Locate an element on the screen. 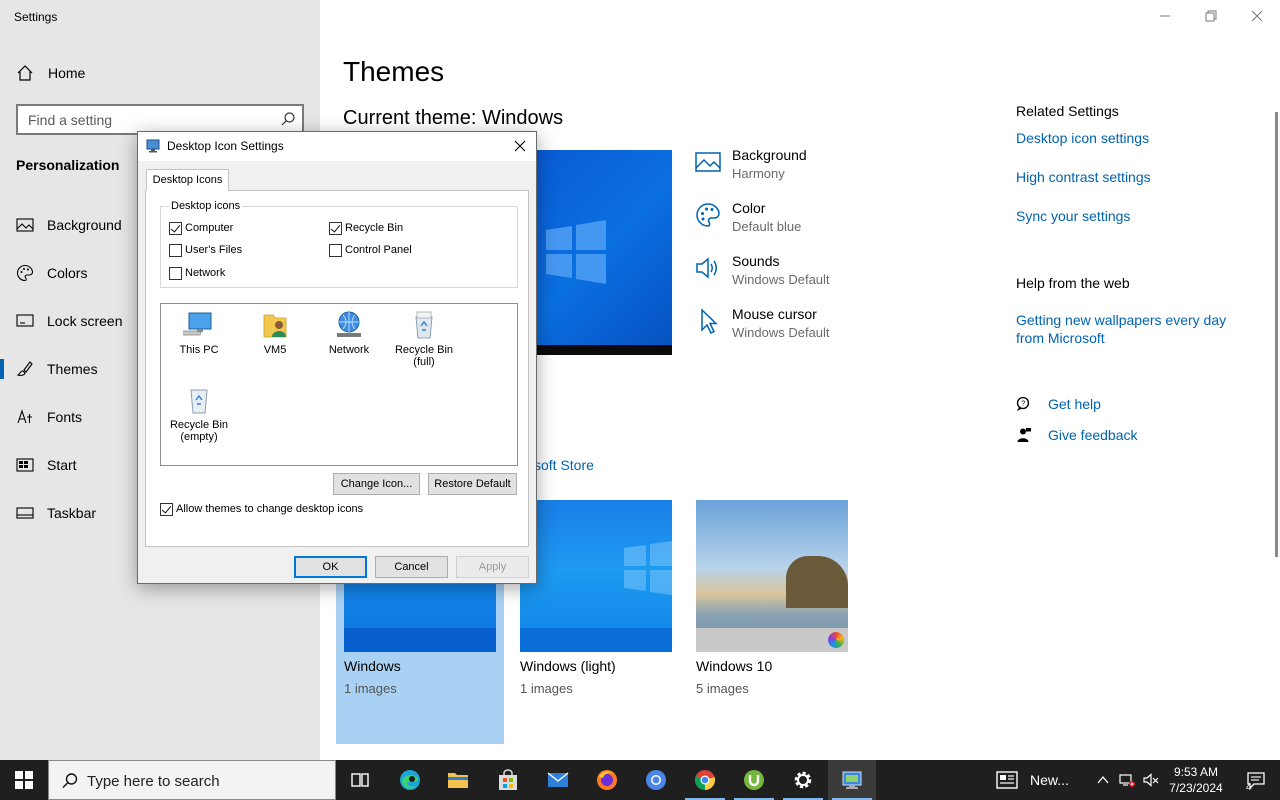  mail-icon is located at coordinates (558, 779).